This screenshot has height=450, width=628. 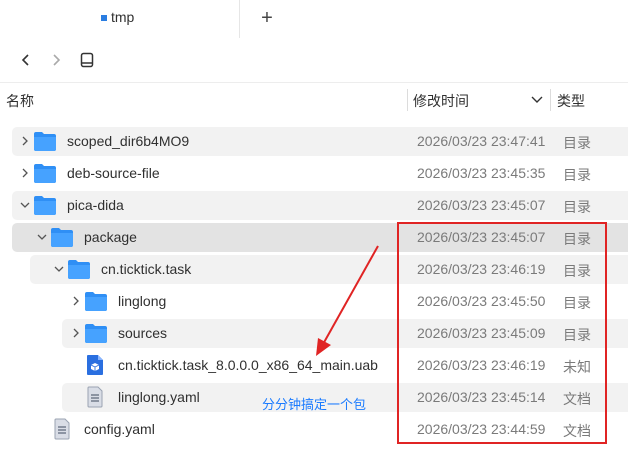 What do you see at coordinates (314, 60) in the screenshot?
I see `toolbar` at bounding box center [314, 60].